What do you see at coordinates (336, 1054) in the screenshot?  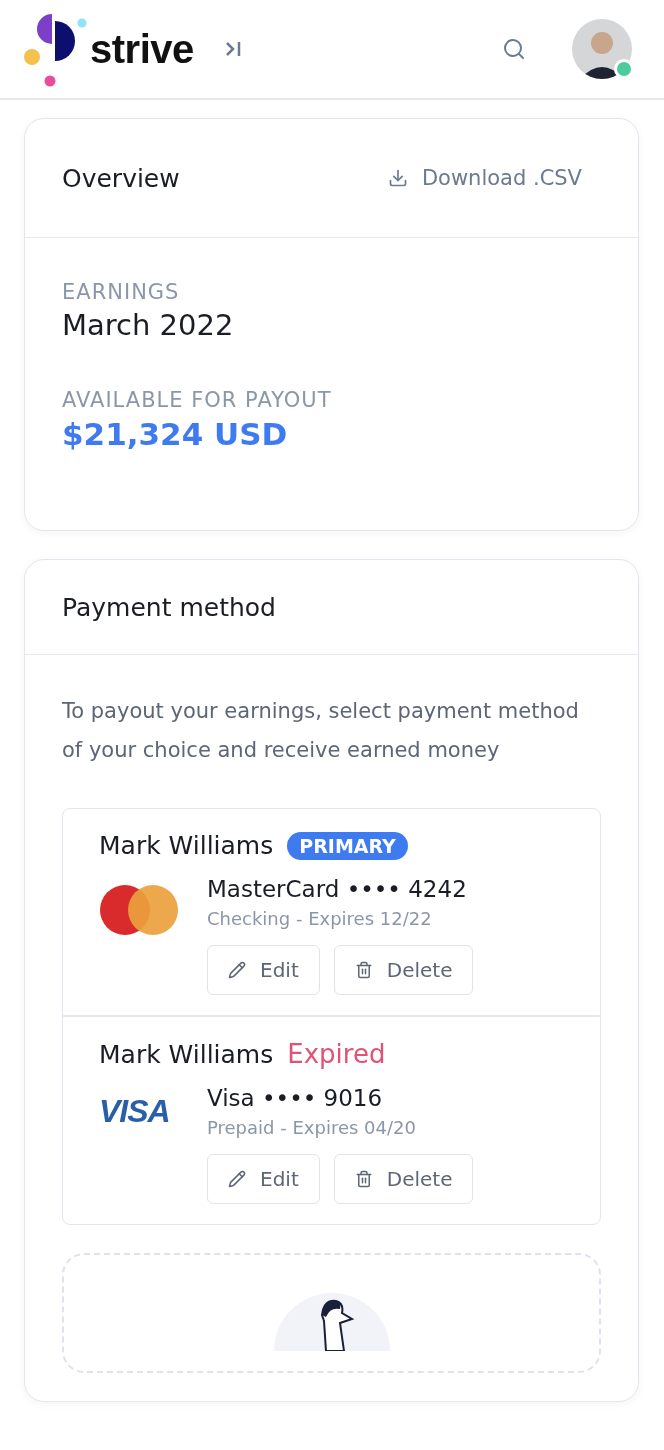 I see `expired-label: Expired` at bounding box center [336, 1054].